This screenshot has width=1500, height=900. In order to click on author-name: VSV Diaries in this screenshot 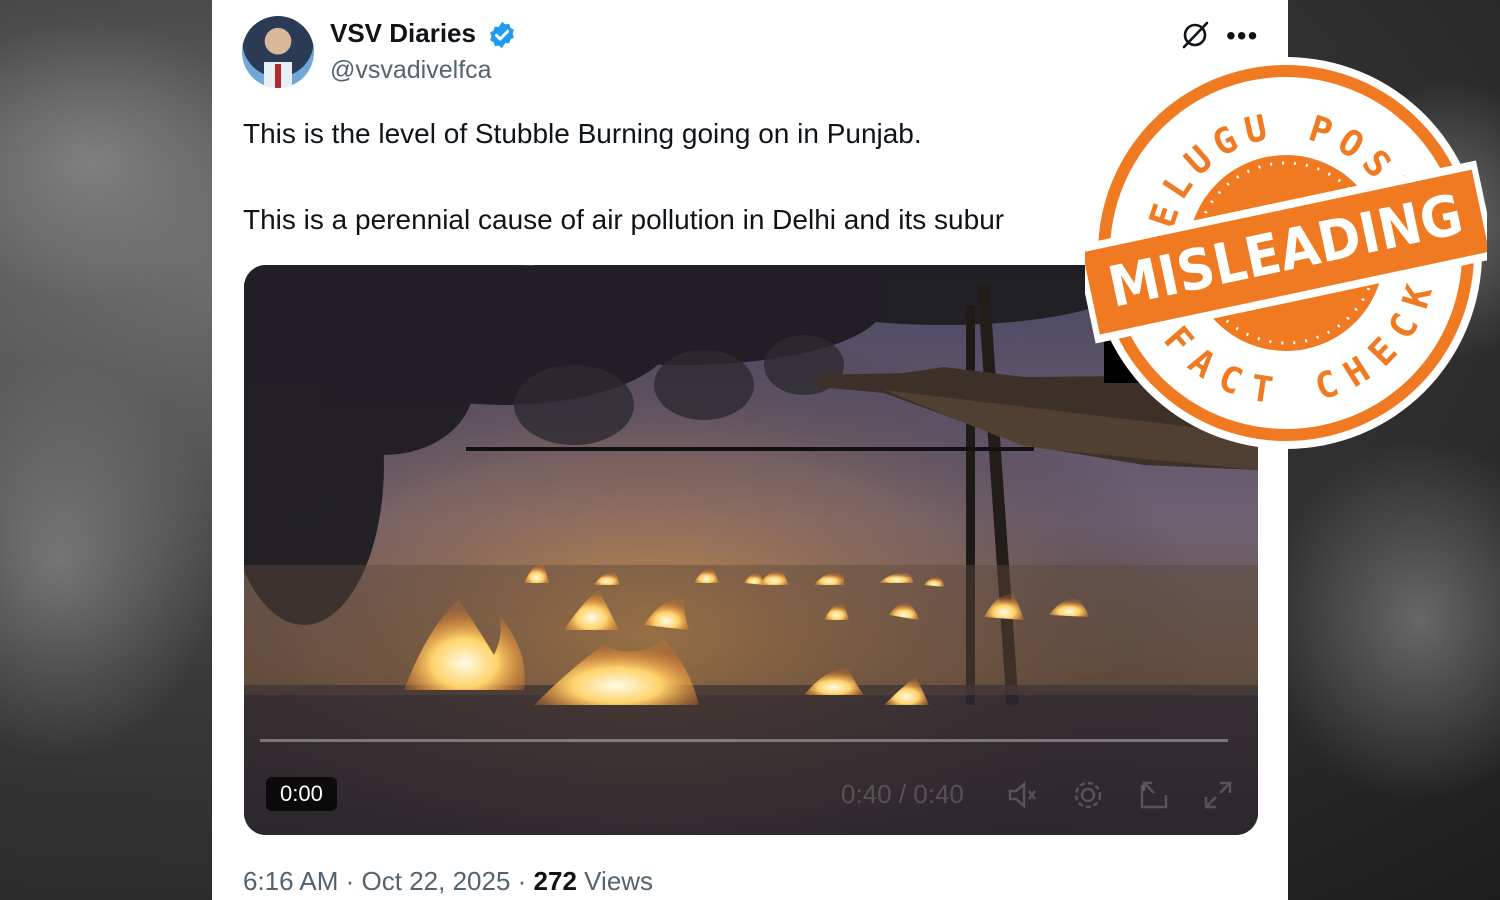, I will do `click(403, 33)`.